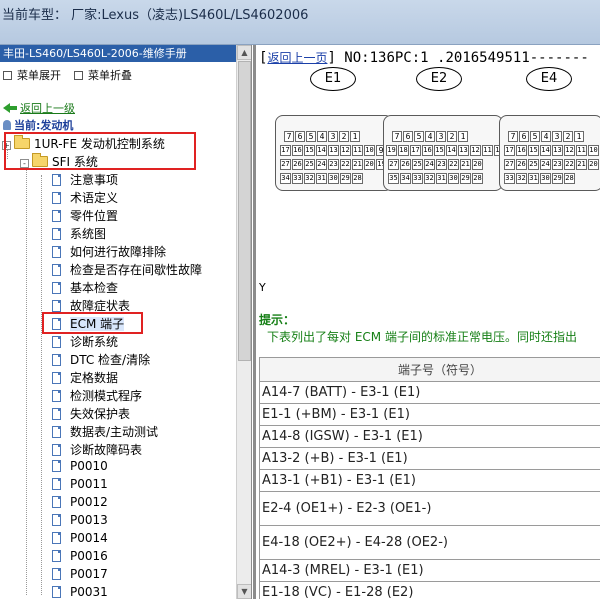 This screenshot has width=600, height=599. What do you see at coordinates (136, 270) in the screenshot?
I see `tree-item-label: 检查是否存在间歇性故障` at bounding box center [136, 270].